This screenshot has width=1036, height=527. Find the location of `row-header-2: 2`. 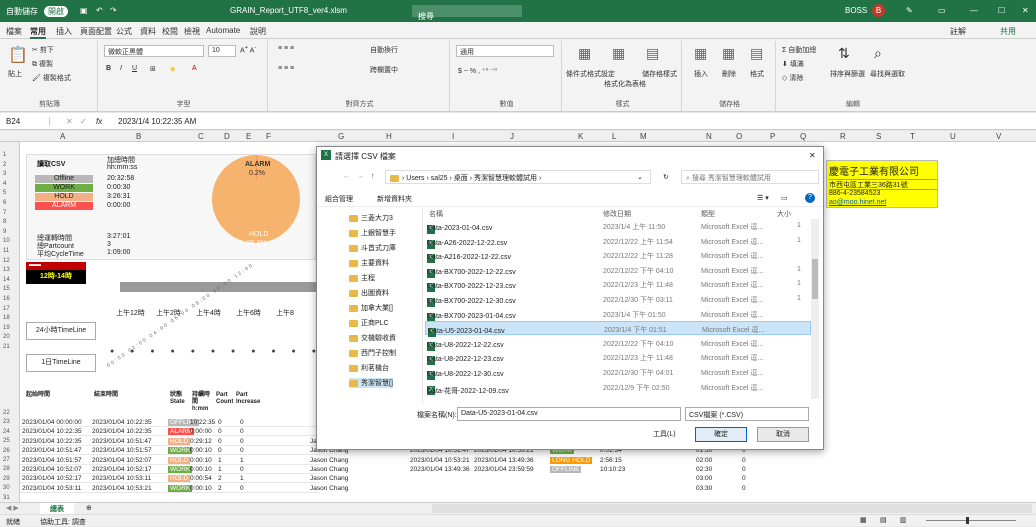

row-header-2: 2 is located at coordinates (4, 165).